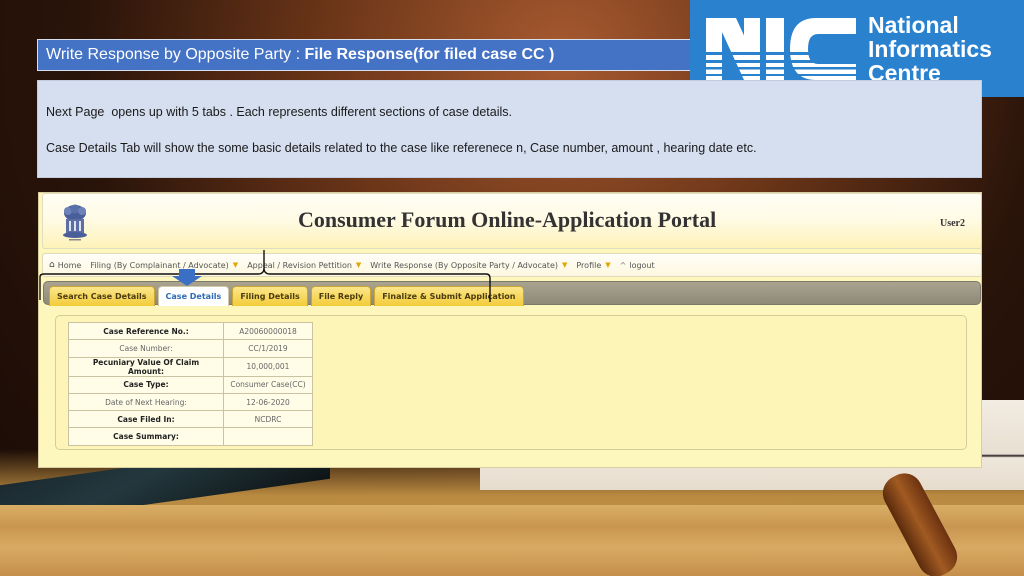 This screenshot has width=1024, height=576. I want to click on logout-icon: ^, so click(623, 265).